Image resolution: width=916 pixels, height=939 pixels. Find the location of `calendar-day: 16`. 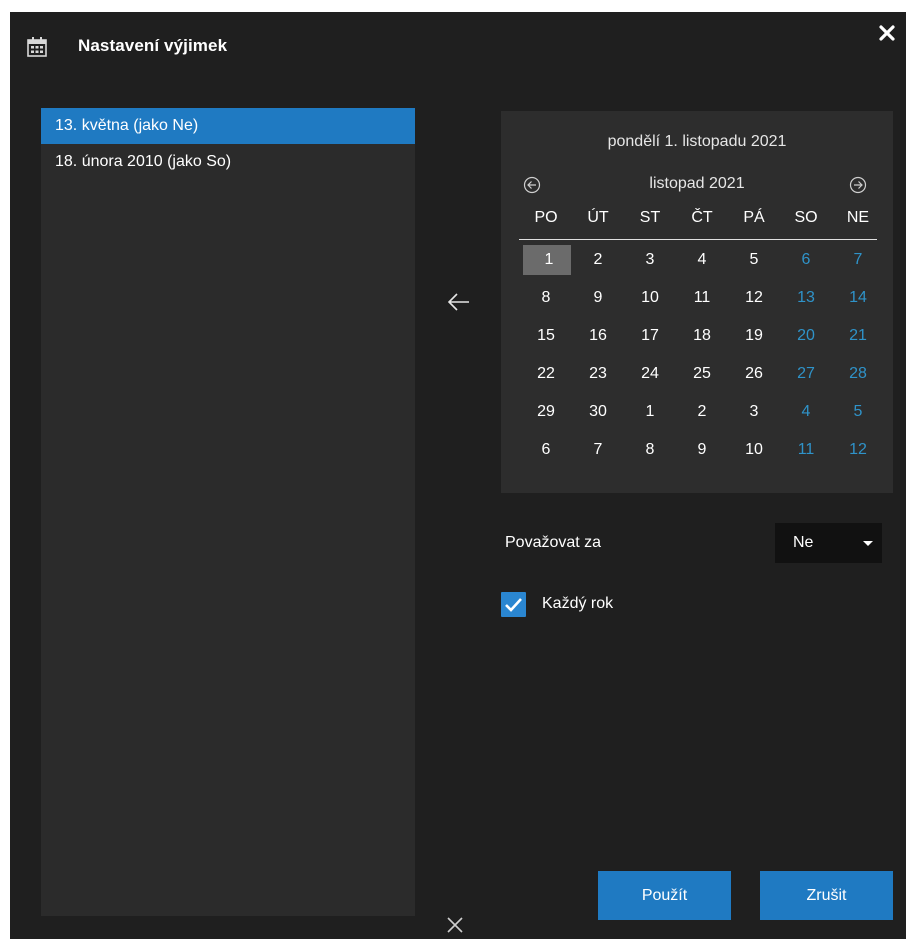

calendar-day: 16 is located at coordinates (598, 336).